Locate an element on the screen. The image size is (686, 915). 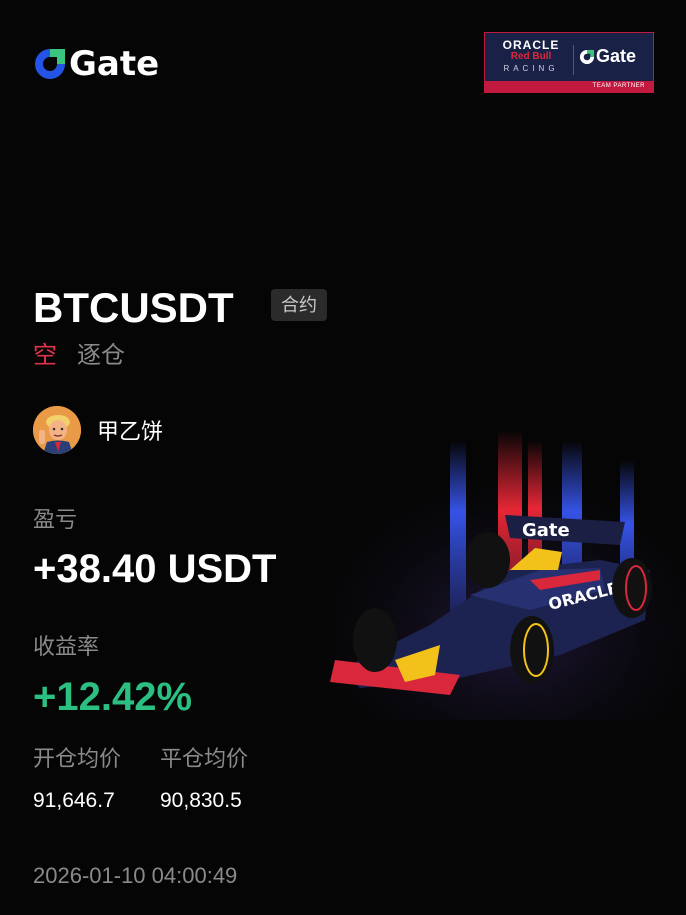
partner-gate-logo: Gate is located at coordinates (607, 56).